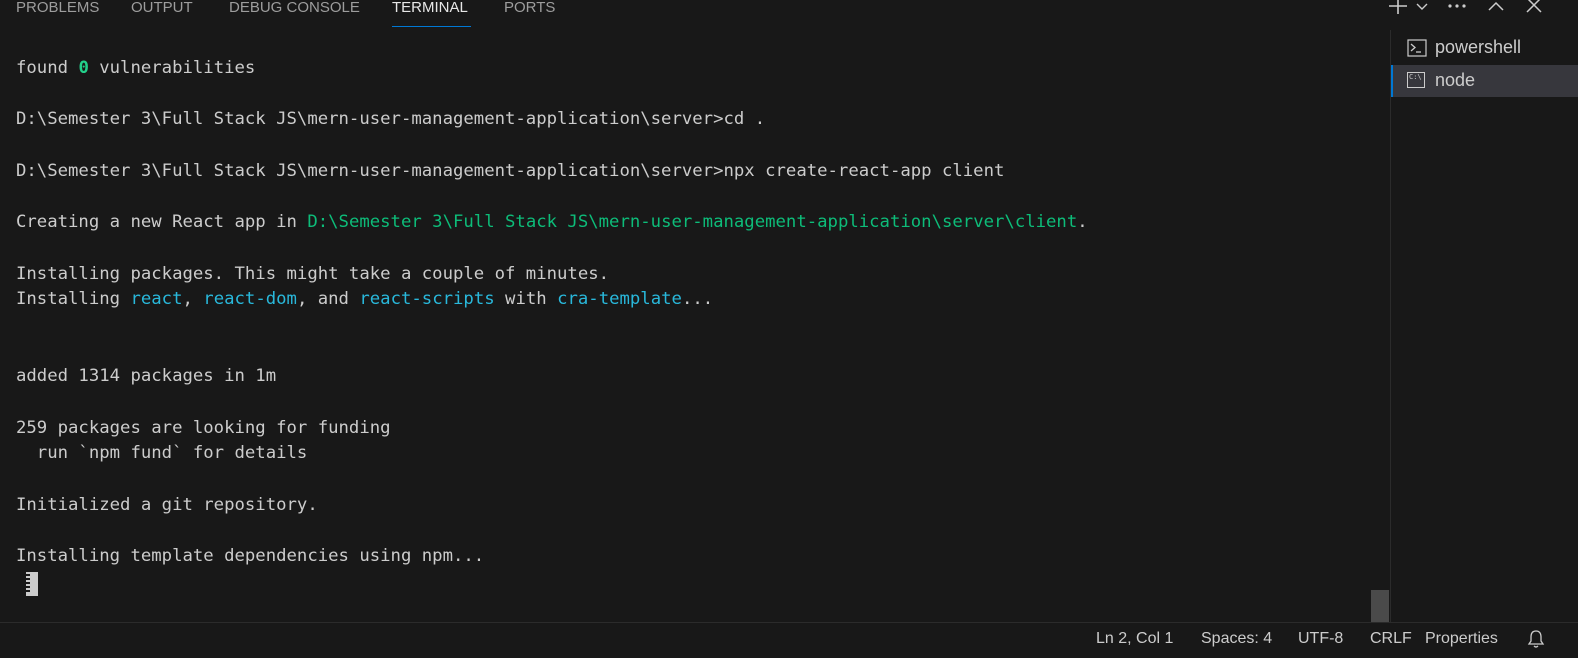 The height and width of the screenshot is (658, 1578). Describe the element at coordinates (1534, 7) in the screenshot. I see `close-icon` at that location.